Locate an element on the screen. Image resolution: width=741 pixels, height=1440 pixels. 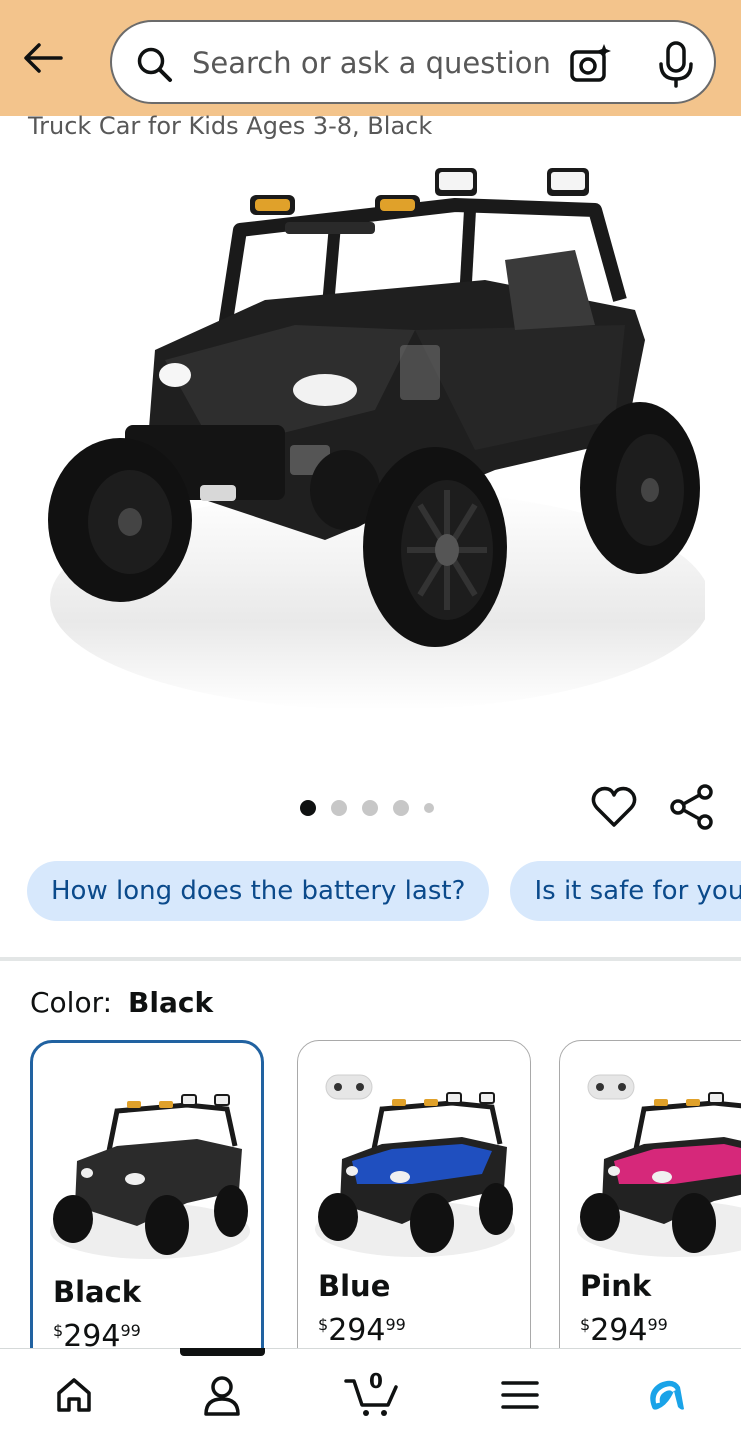
section-divider is located at coordinates (370, 959).